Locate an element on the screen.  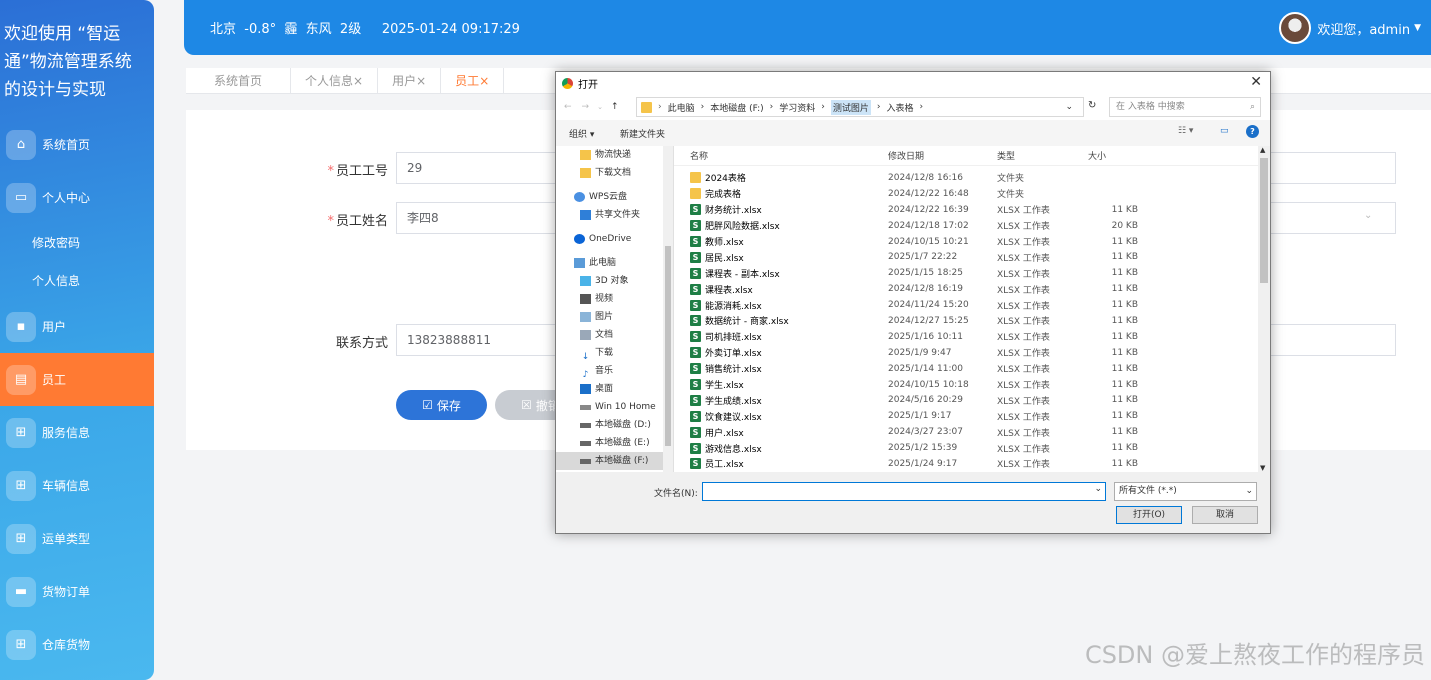
drive-icon is located at coordinates (585, 407).